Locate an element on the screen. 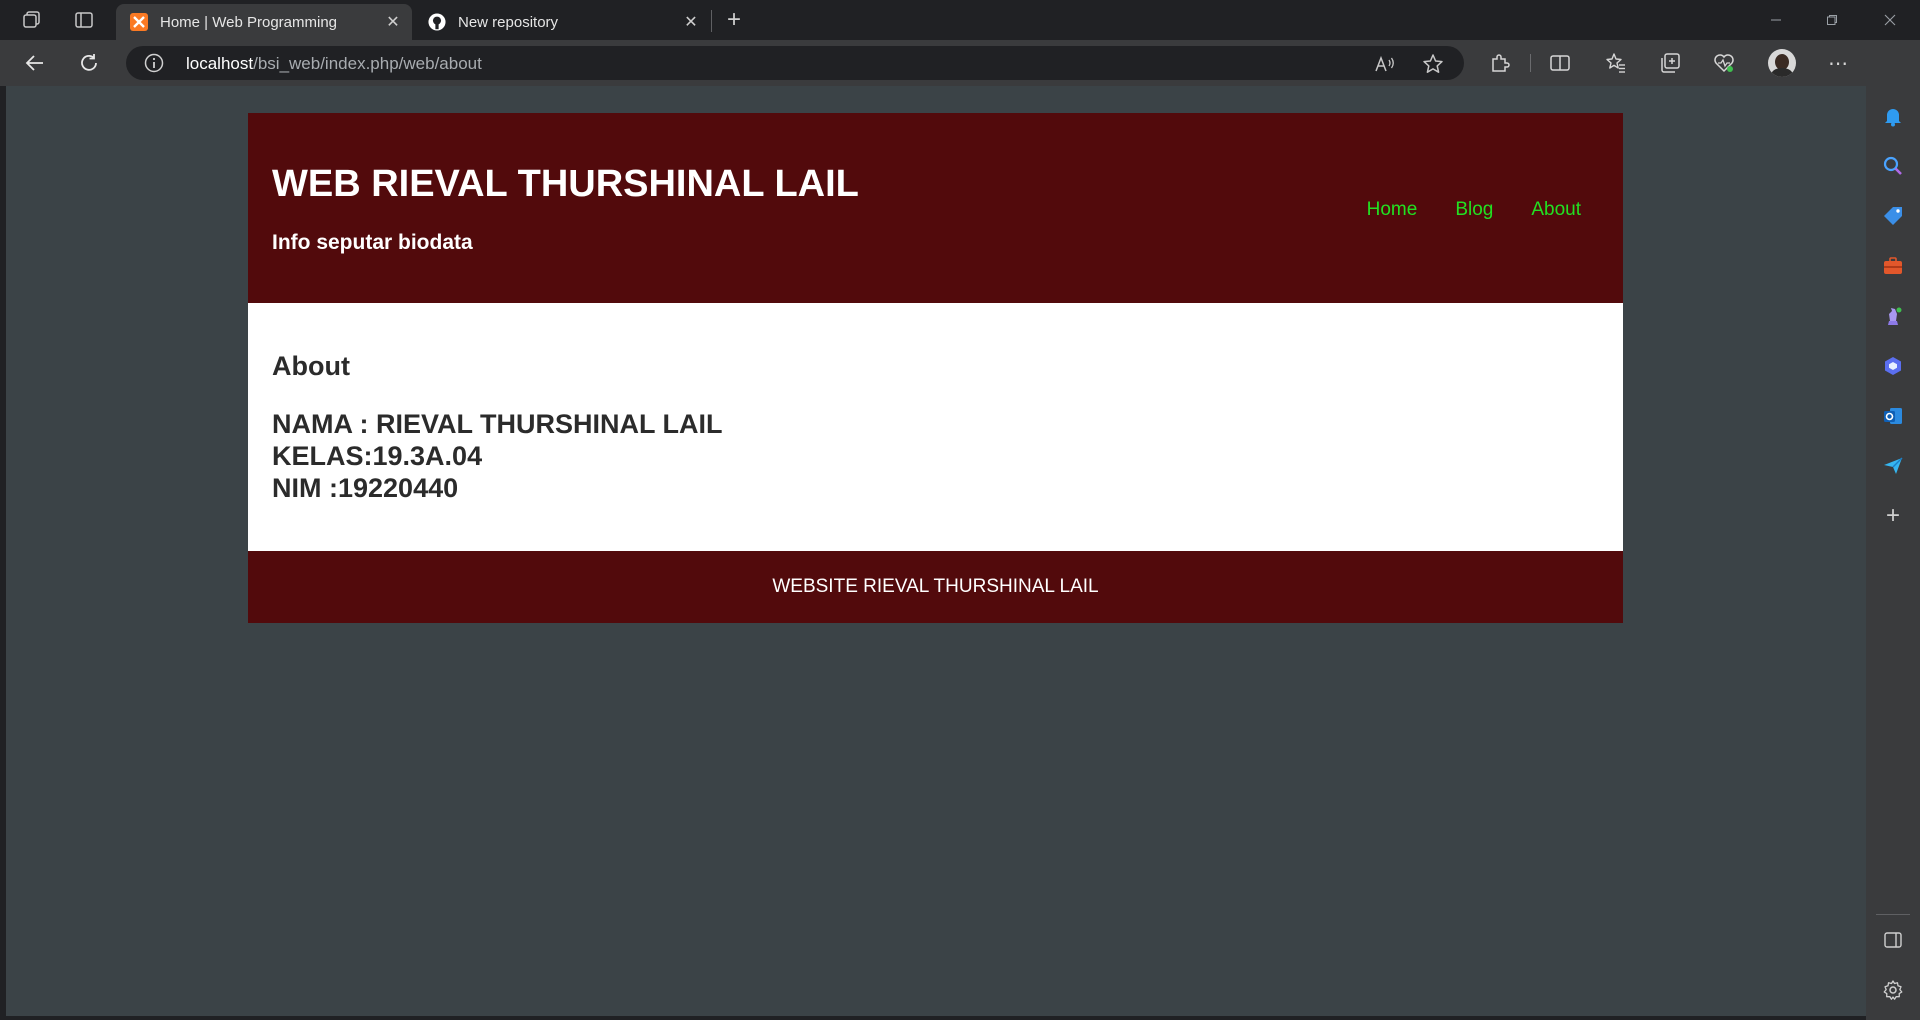  site-nav: Home Blog About is located at coordinates (1474, 210).